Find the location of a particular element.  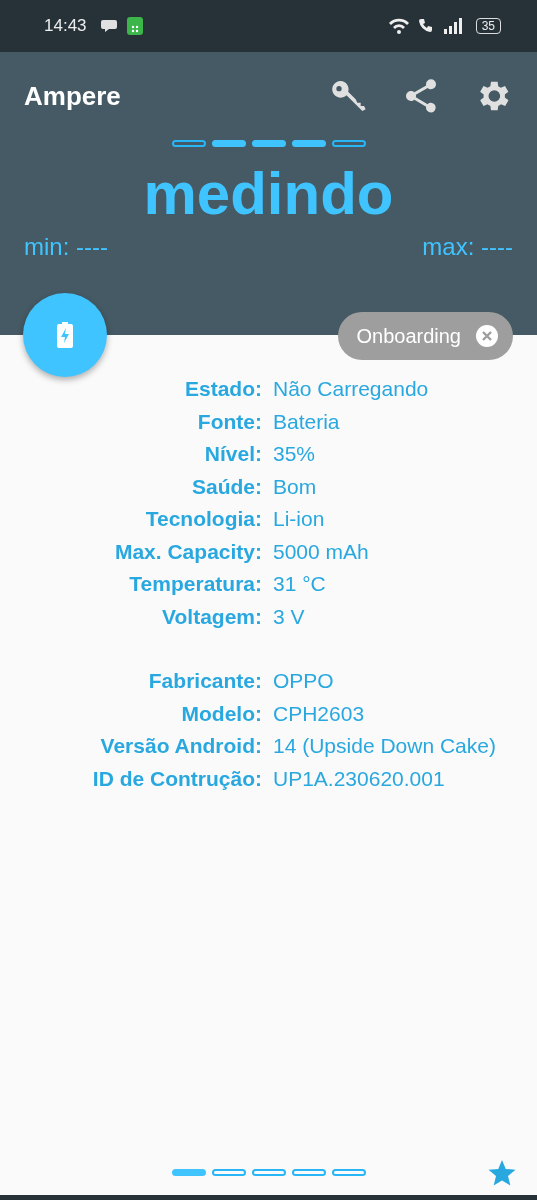

battery-button is located at coordinates (65, 335).